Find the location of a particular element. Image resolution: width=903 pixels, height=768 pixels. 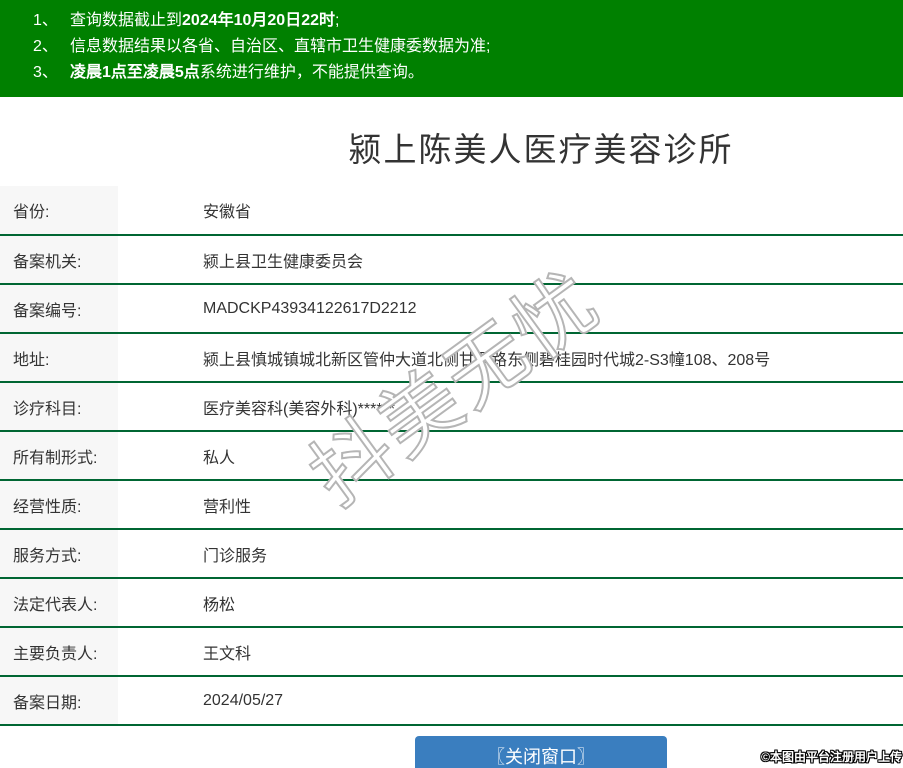

notice-line-1: 1、 查询数据截止到2024年10月20日22时; is located at coordinates (468, 21).